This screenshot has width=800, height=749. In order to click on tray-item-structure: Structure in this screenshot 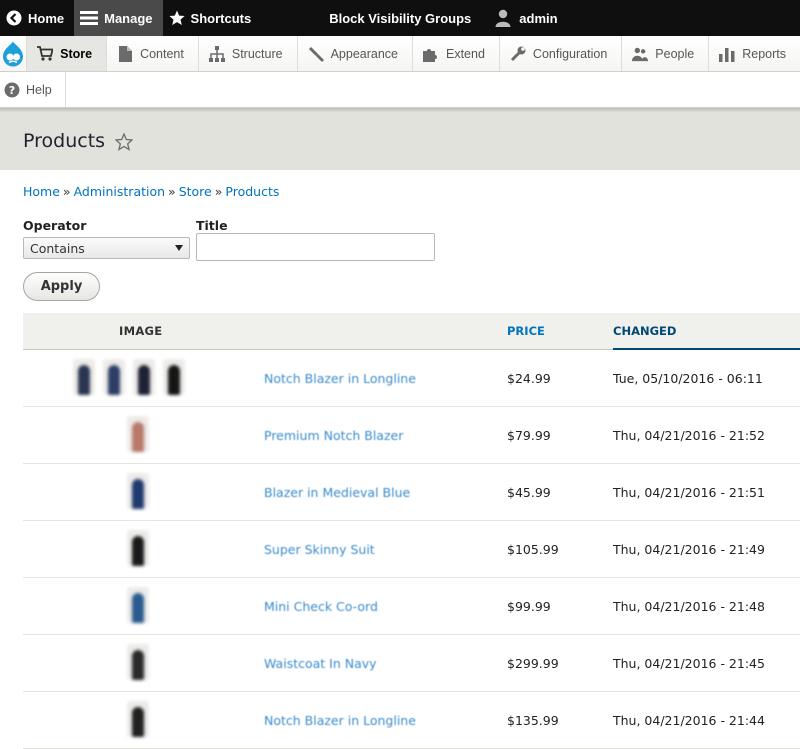, I will do `click(248, 53)`.